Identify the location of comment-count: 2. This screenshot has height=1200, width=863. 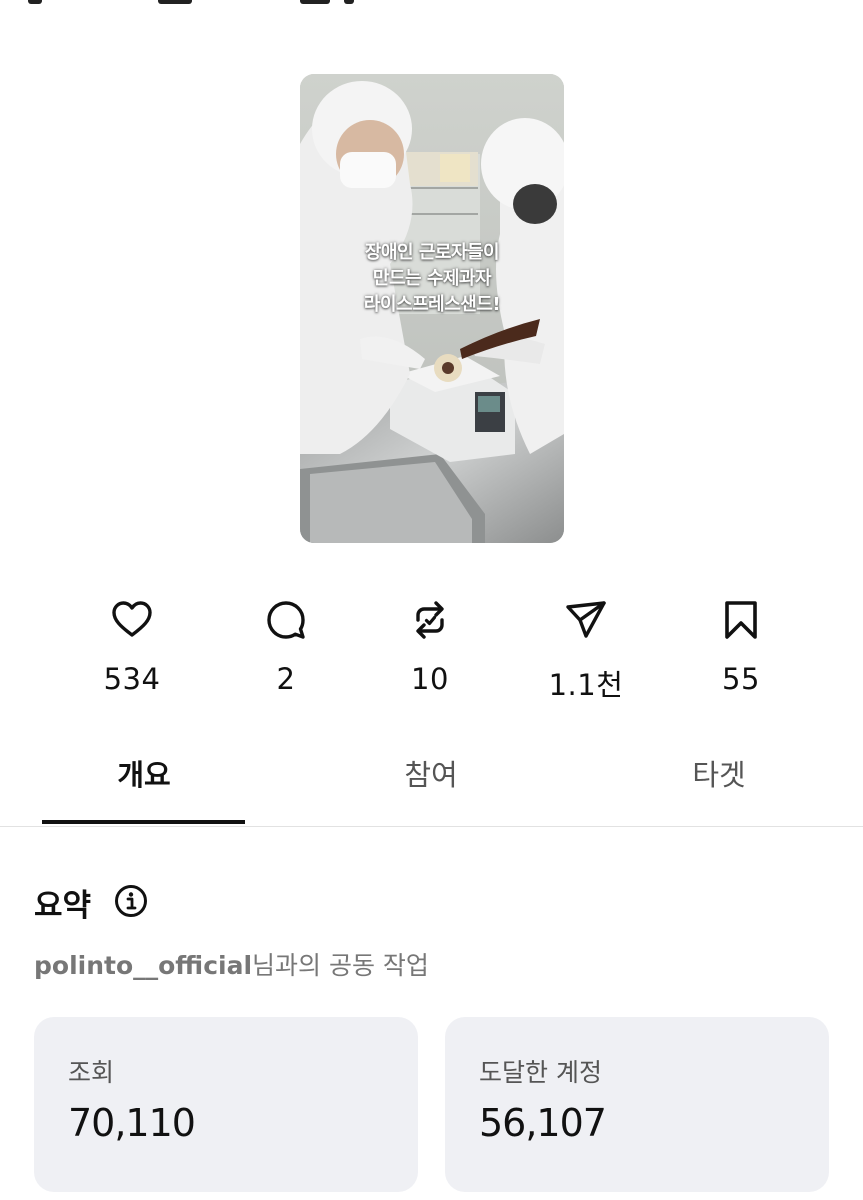
(286, 679).